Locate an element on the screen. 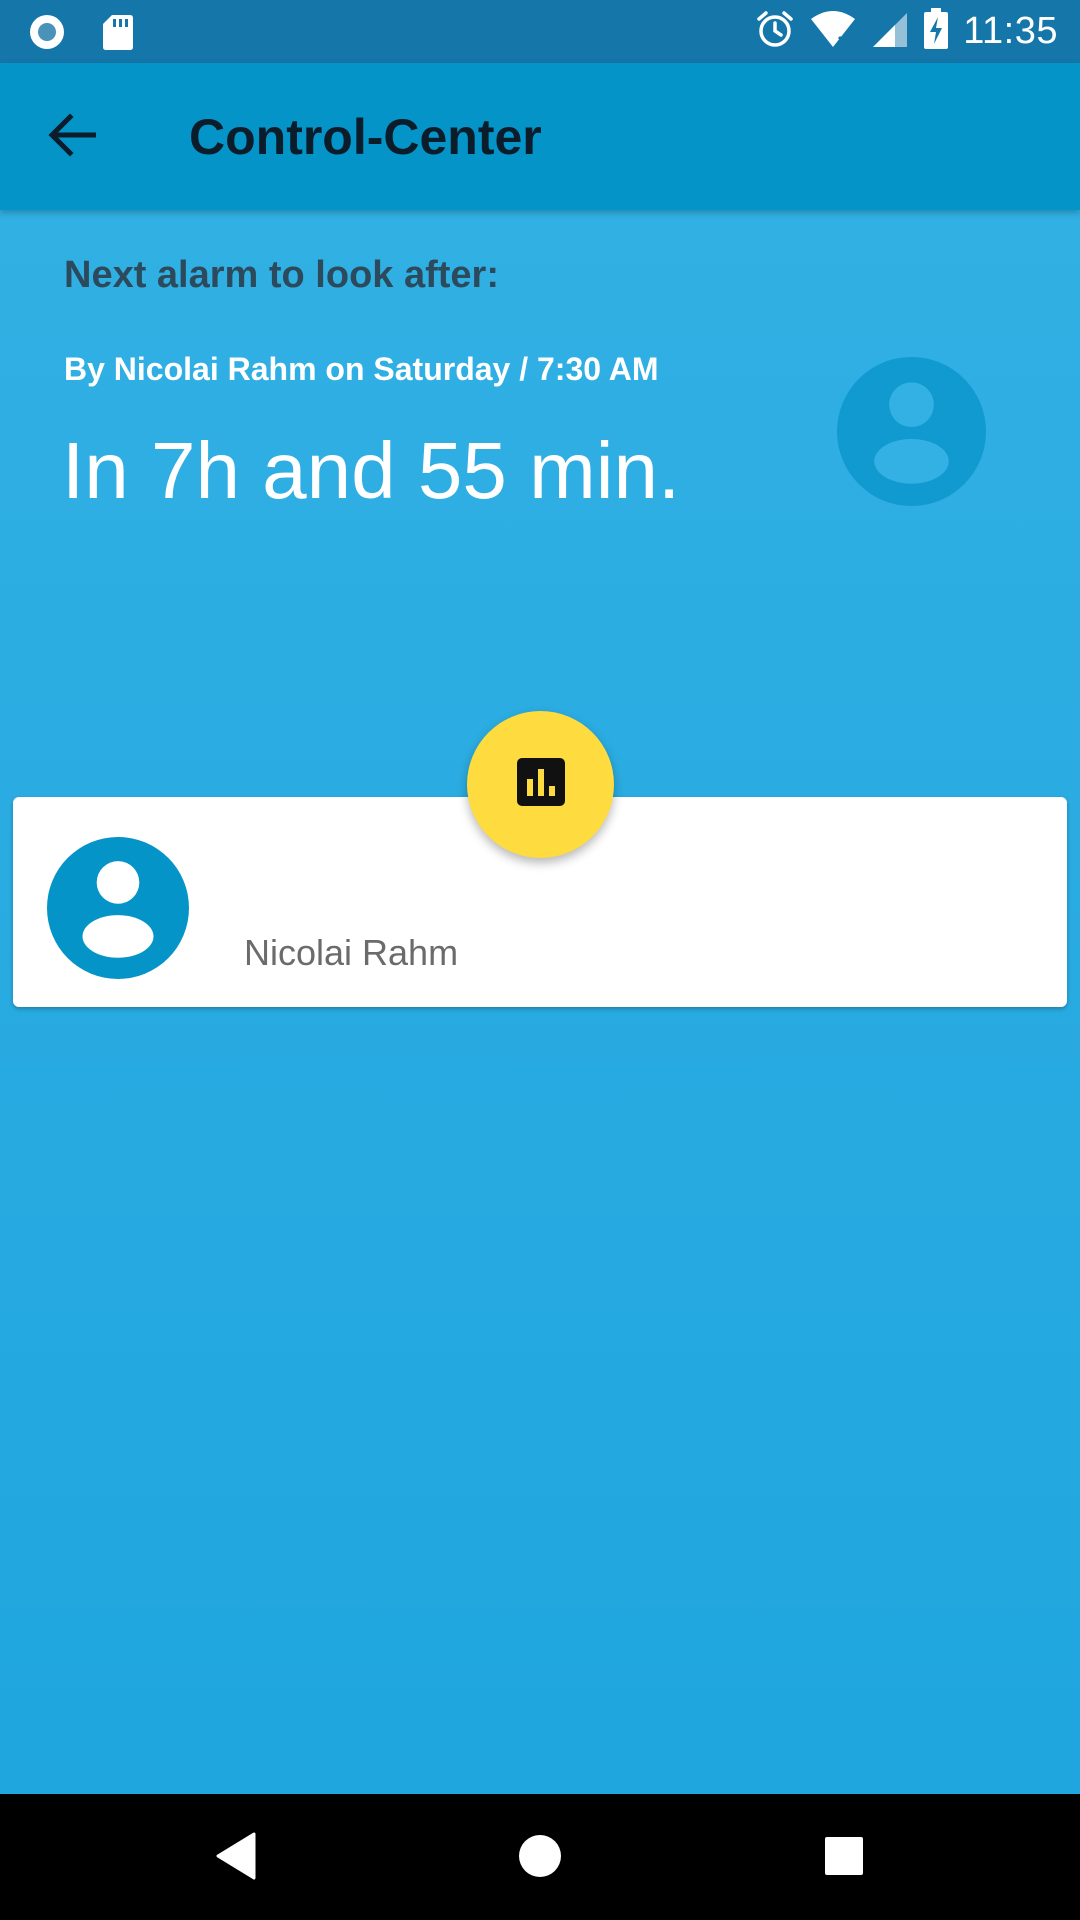 The height and width of the screenshot is (1920, 1080). system-nav-bar is located at coordinates (540, 1857).